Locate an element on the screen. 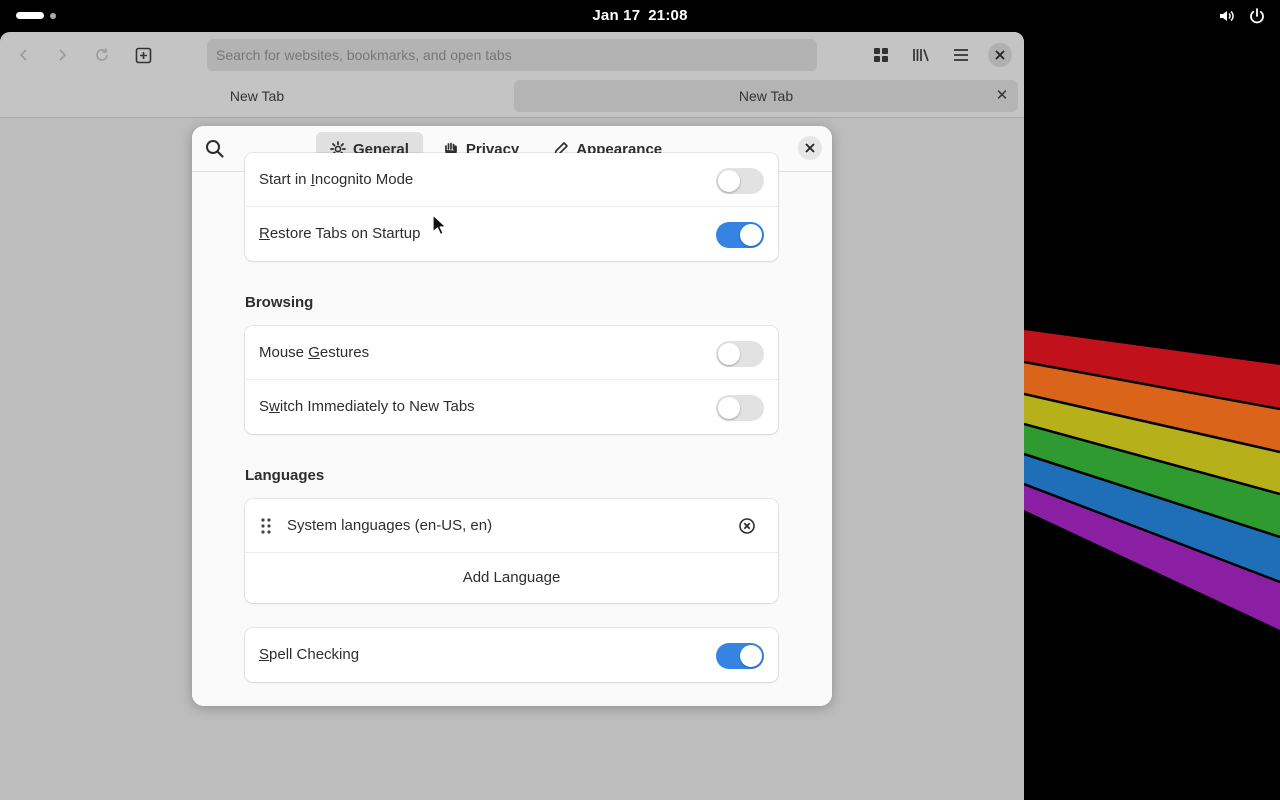 The width and height of the screenshot is (1280, 800). tab-active: New Tab ✕ is located at coordinates (766, 96).